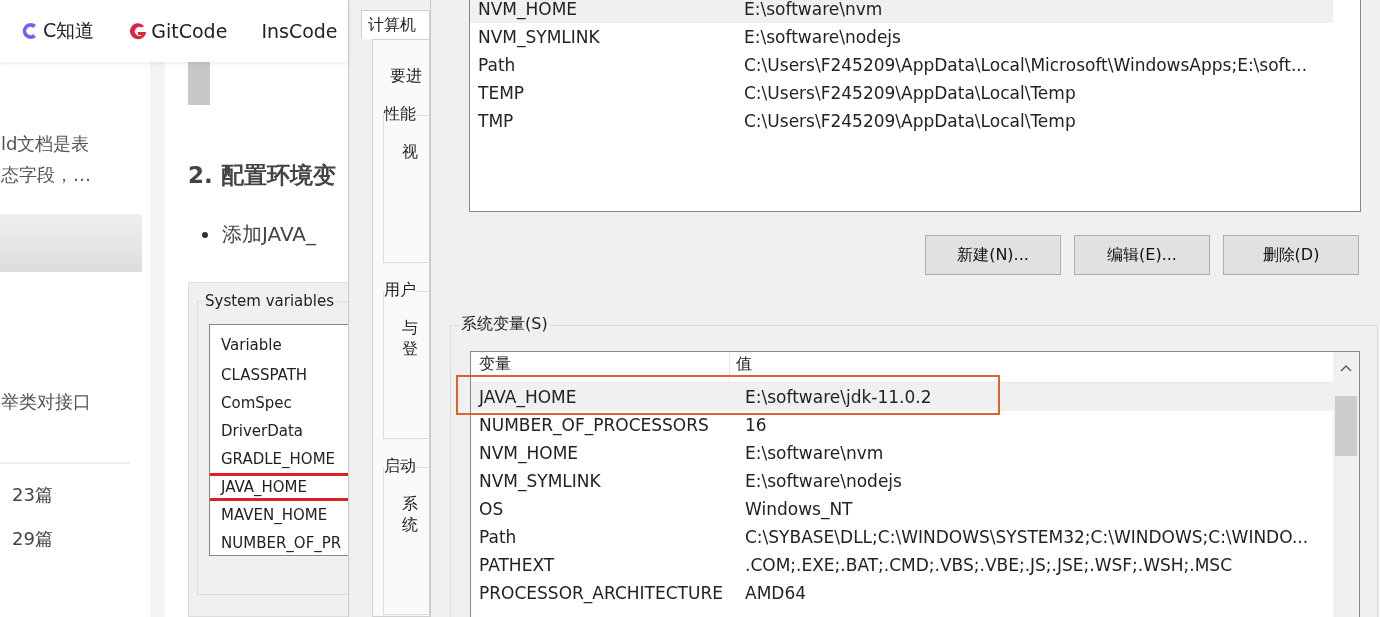  What do you see at coordinates (406, 76) in the screenshot?
I see `description-text: 要进` at bounding box center [406, 76].